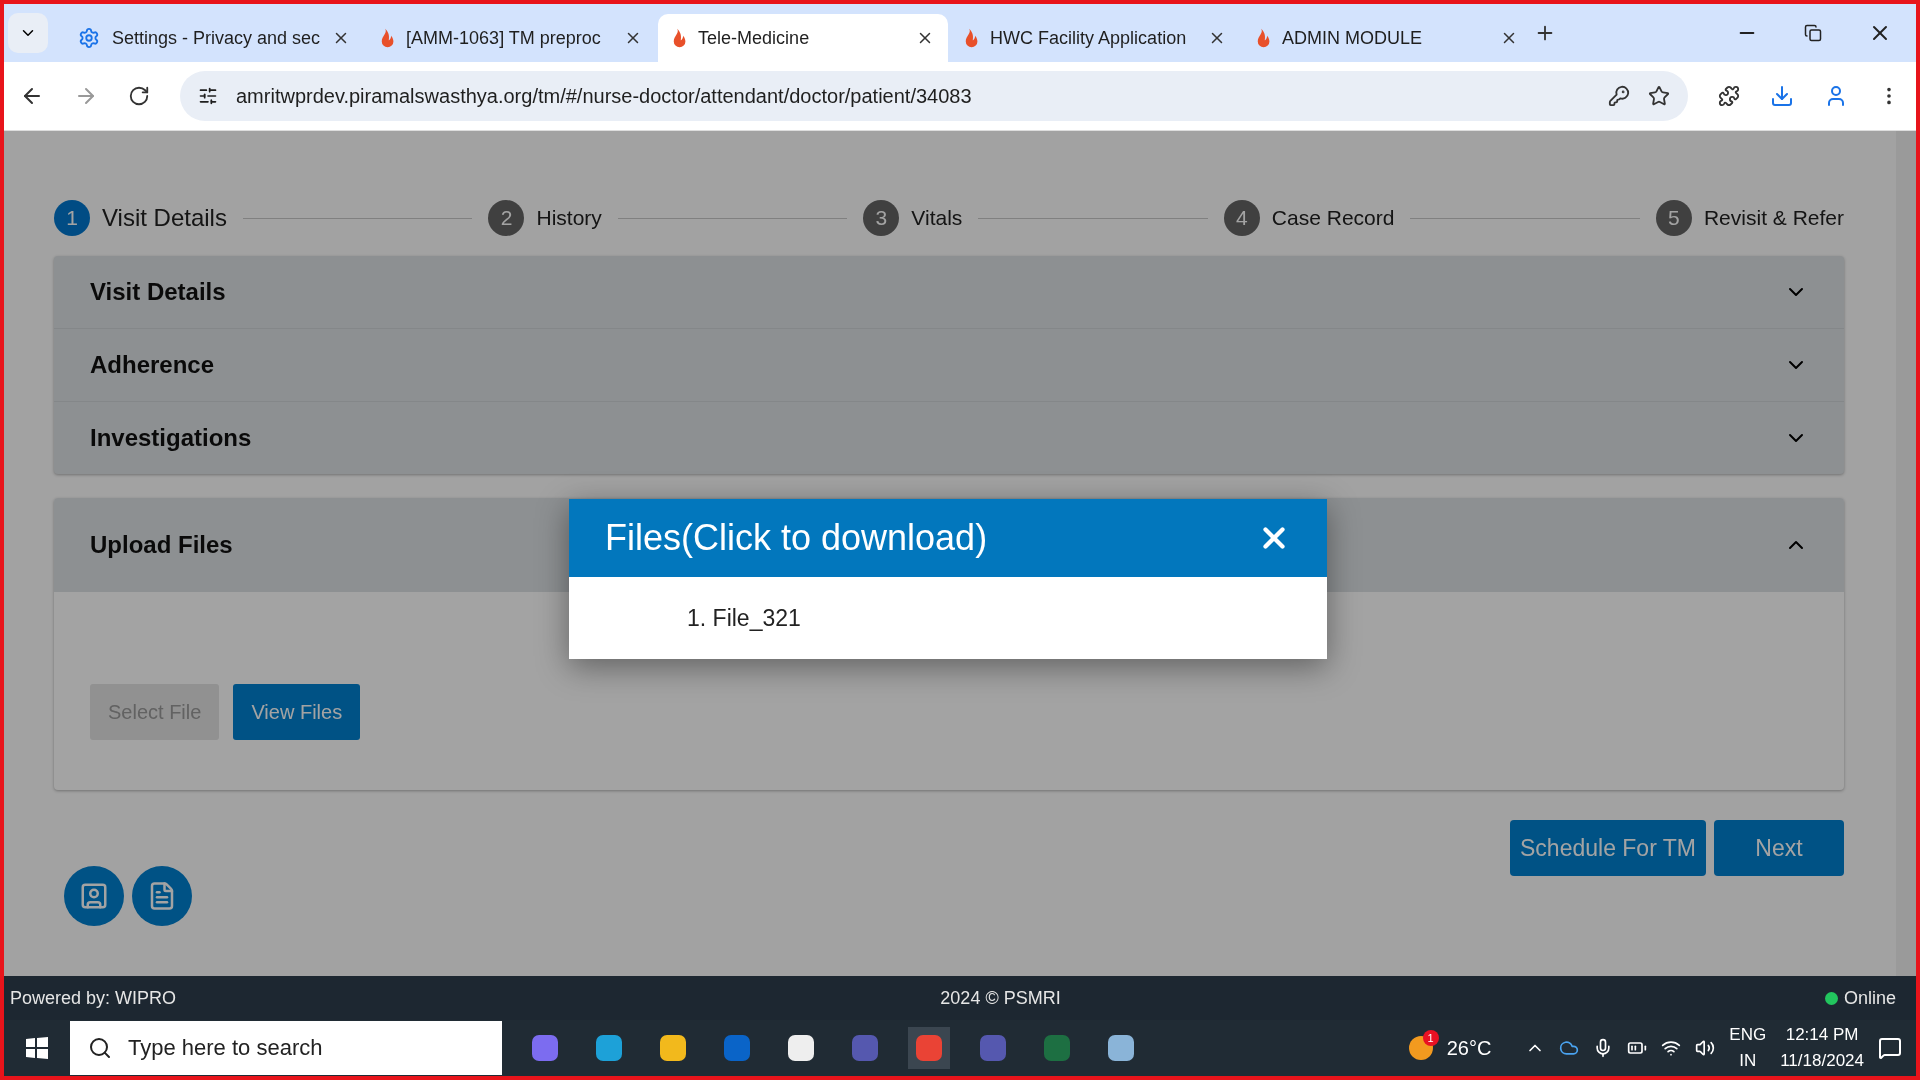  I want to click on clock-time: 12:14 PM, so click(1822, 1035).